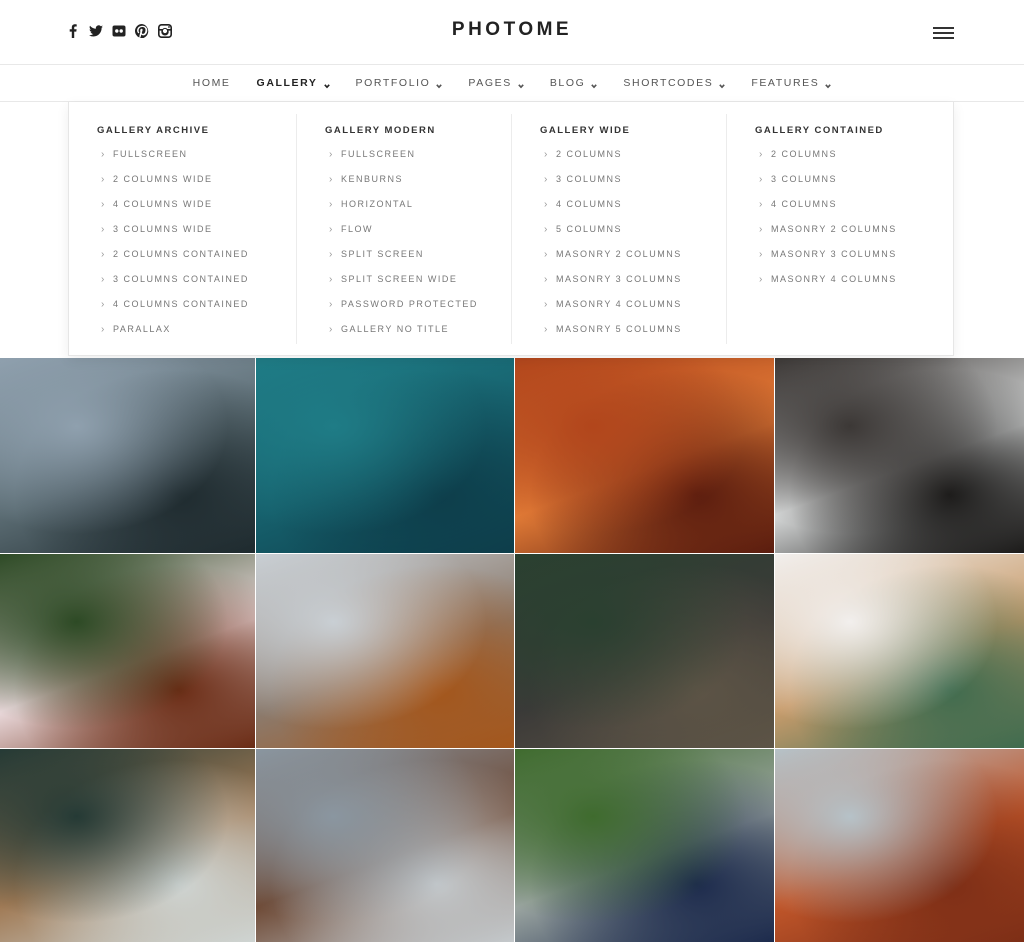 The width and height of the screenshot is (1024, 942). I want to click on mega-menu-link-label: 2 COLUMNS, so click(589, 154).